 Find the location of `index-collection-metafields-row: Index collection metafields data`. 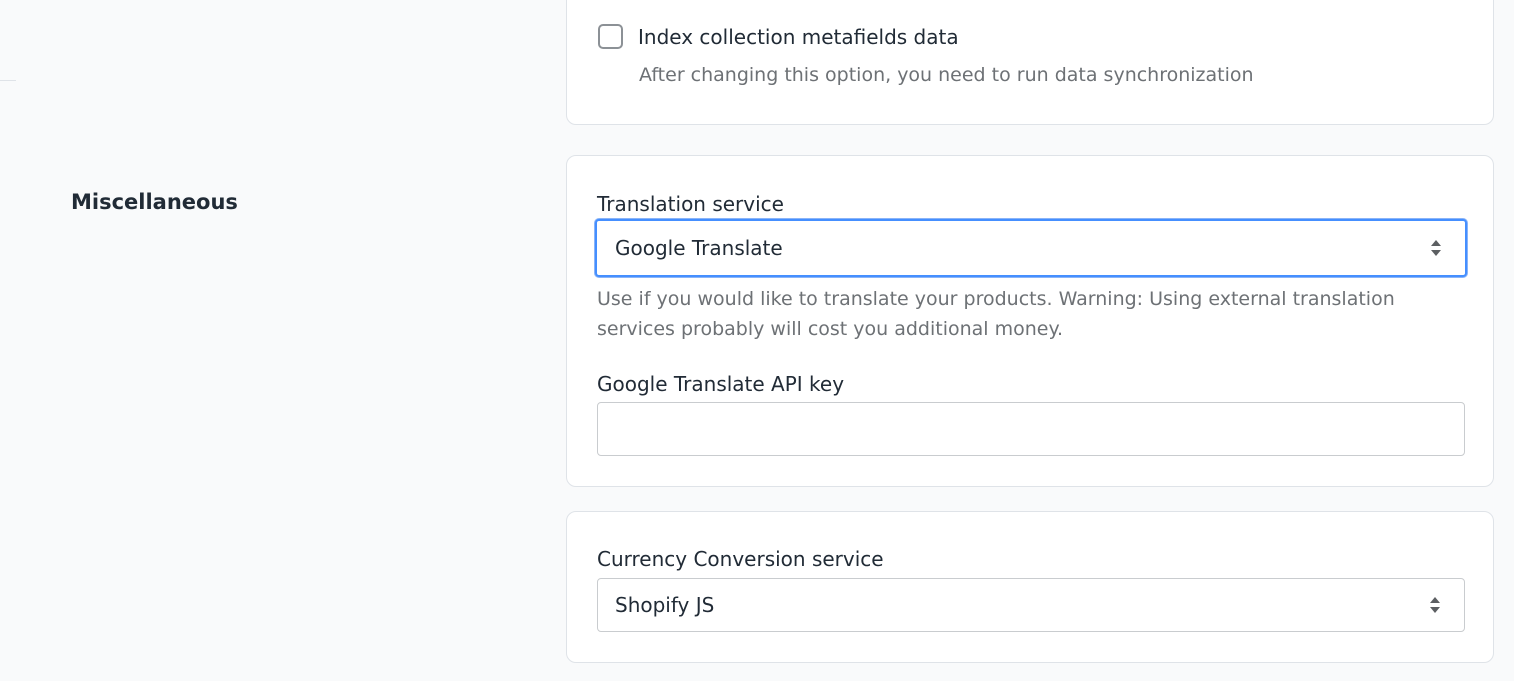

index-collection-metafields-row: Index collection metafields data is located at coordinates (778, 36).